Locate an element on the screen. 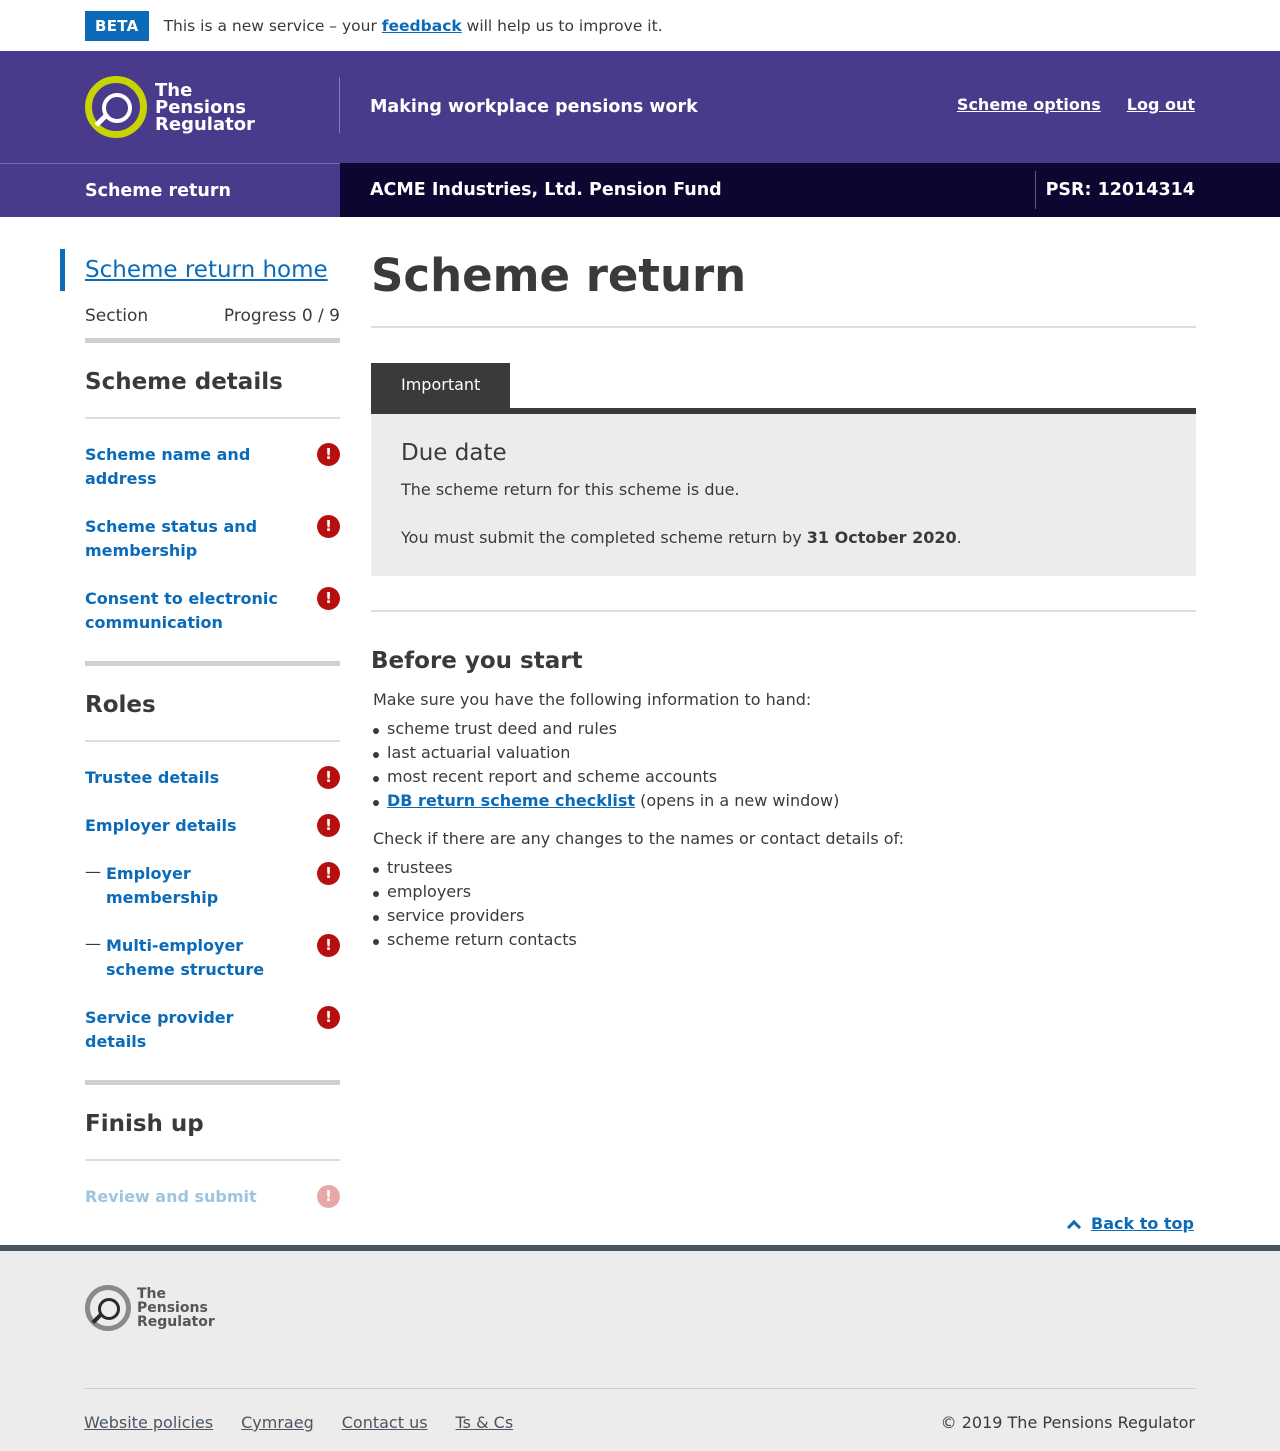 The height and width of the screenshot is (1451, 1280). list-item: last actuarial valuation is located at coordinates (784, 753).